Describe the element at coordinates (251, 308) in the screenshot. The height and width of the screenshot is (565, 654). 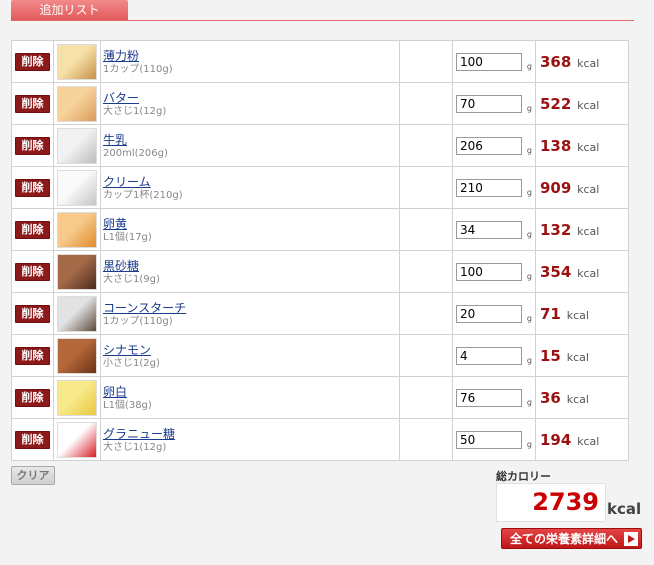
I see `ingredient-name-link: コーンスターチ` at that location.